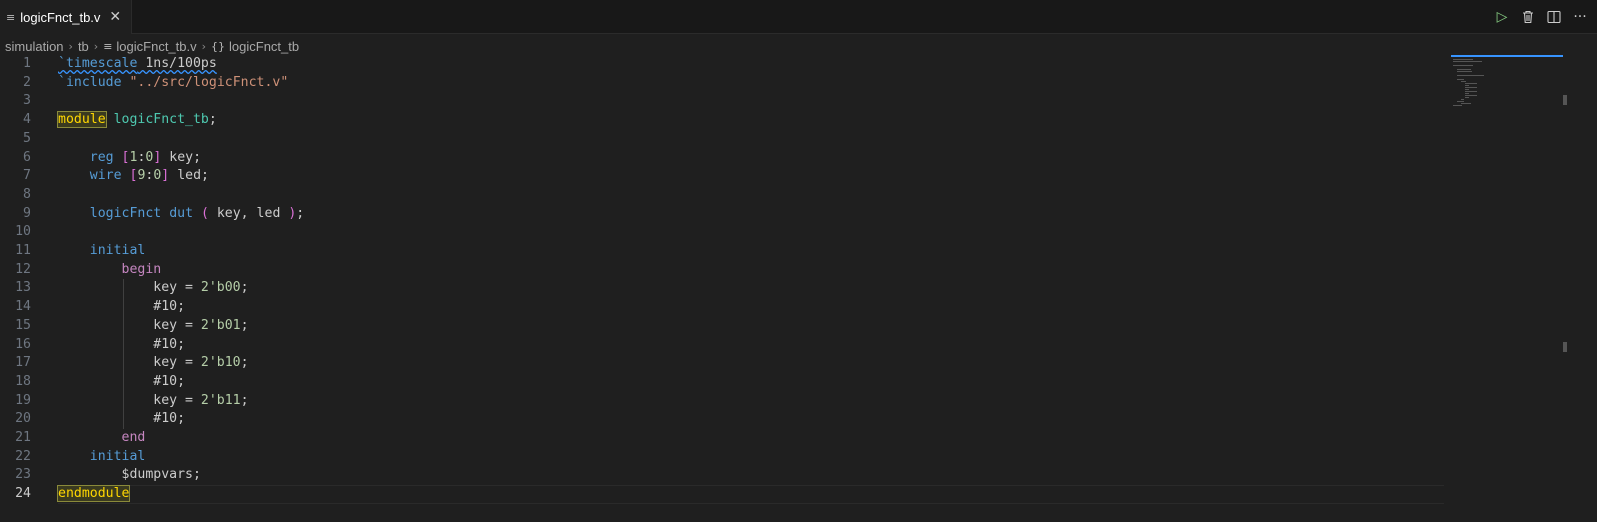 This screenshot has width=1597, height=522. I want to click on breadcrumb-item-tb: tb, so click(83, 46).